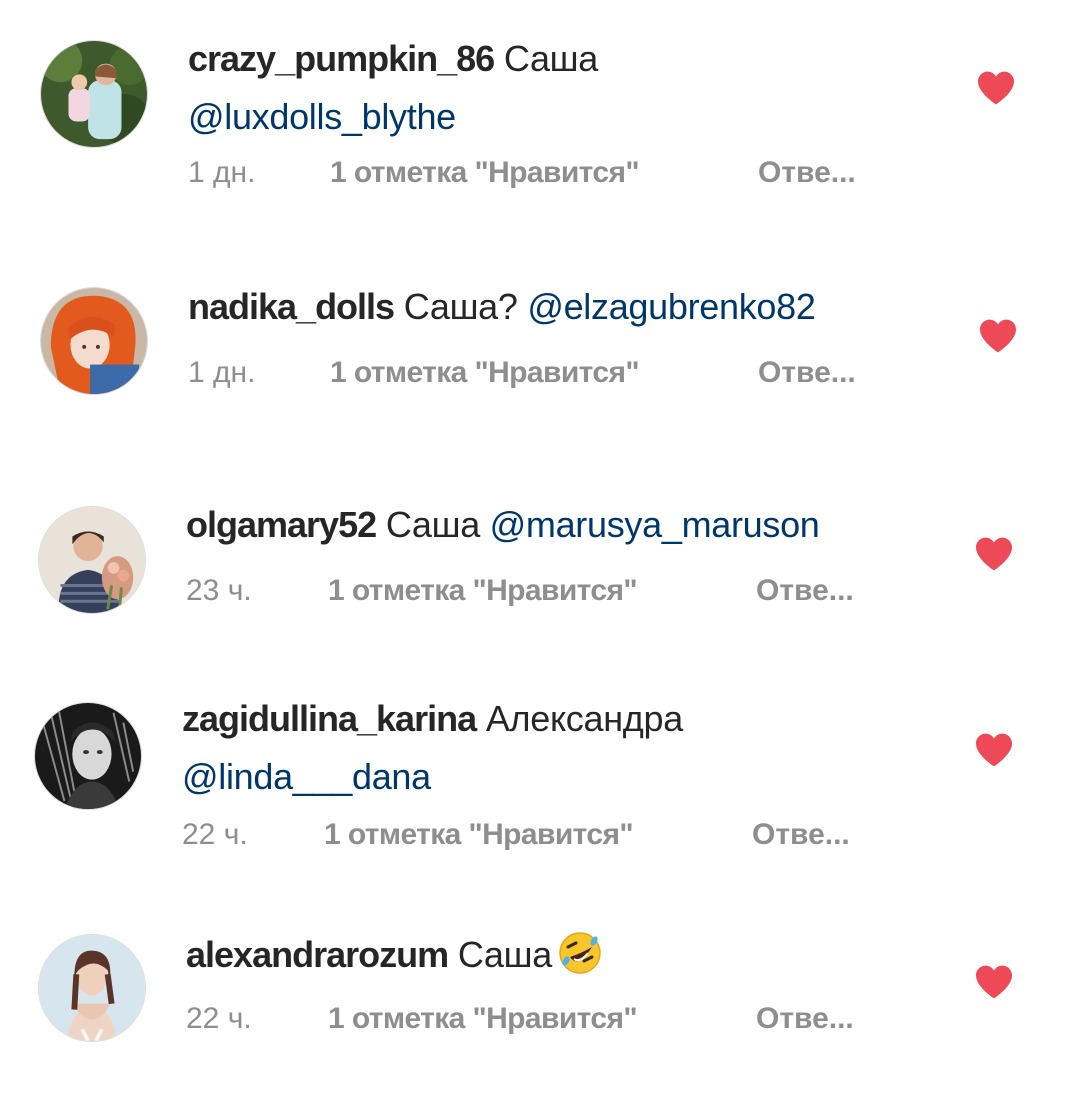  What do you see at coordinates (291, 306) in the screenshot?
I see `comment-username: nadika_dolls` at bounding box center [291, 306].